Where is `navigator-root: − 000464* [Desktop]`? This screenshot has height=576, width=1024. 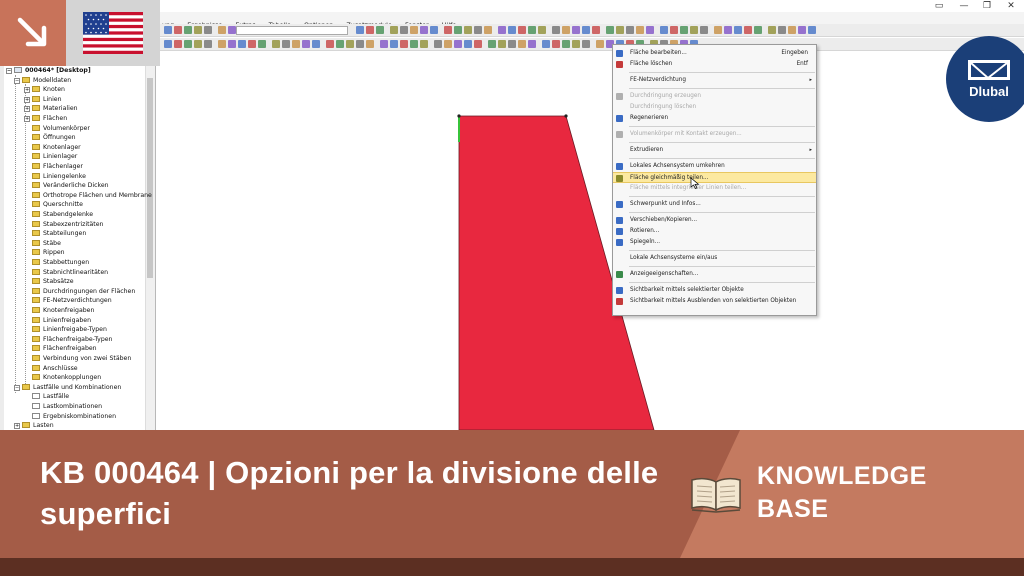 navigator-root: − 000464* [Desktop] is located at coordinates (48, 71).